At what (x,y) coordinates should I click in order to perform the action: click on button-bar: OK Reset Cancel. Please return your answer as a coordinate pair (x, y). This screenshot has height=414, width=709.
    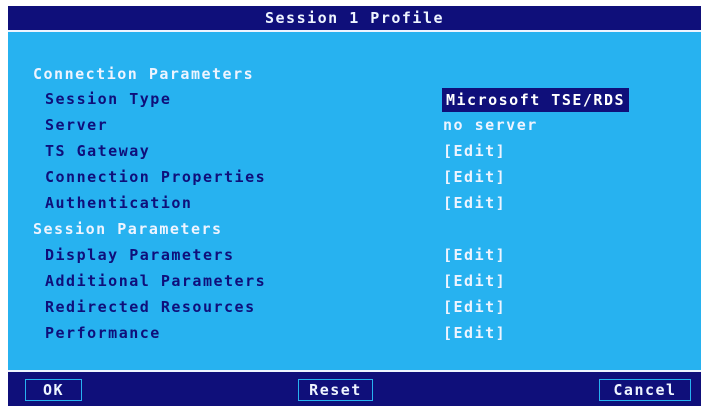
    Looking at the image, I should click on (354, 389).